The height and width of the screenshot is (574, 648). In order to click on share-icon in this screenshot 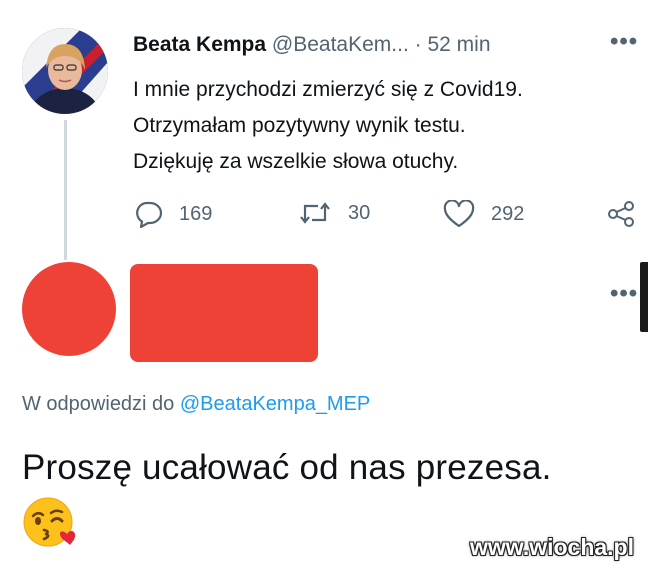, I will do `click(621, 214)`.